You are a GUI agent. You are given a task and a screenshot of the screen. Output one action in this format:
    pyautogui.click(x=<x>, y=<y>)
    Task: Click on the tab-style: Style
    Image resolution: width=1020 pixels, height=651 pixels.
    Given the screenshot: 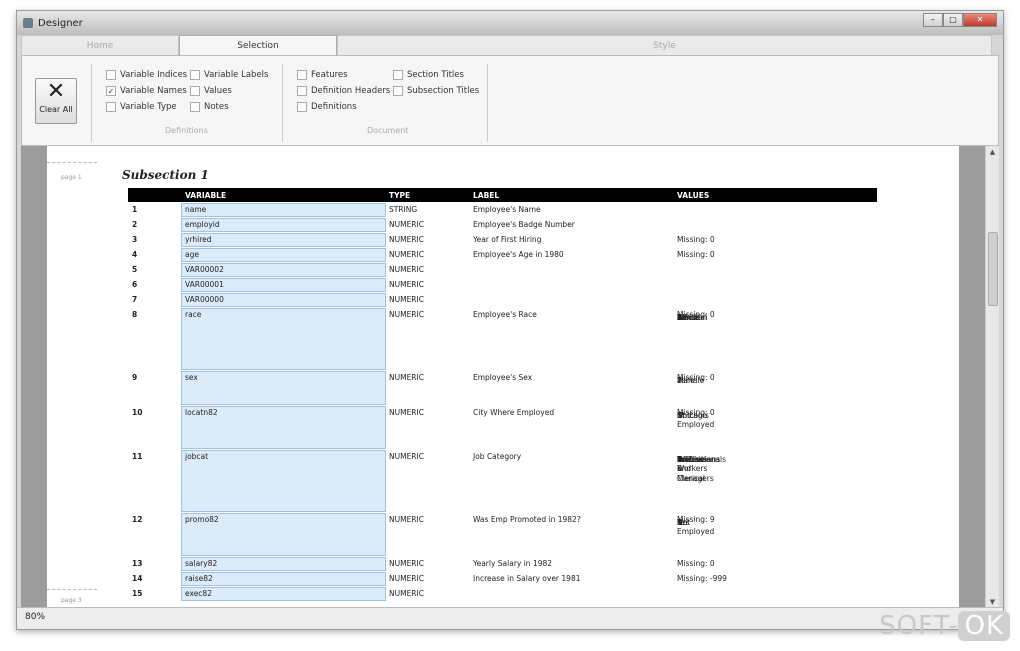 What is the action you would take?
    pyautogui.click(x=664, y=45)
    